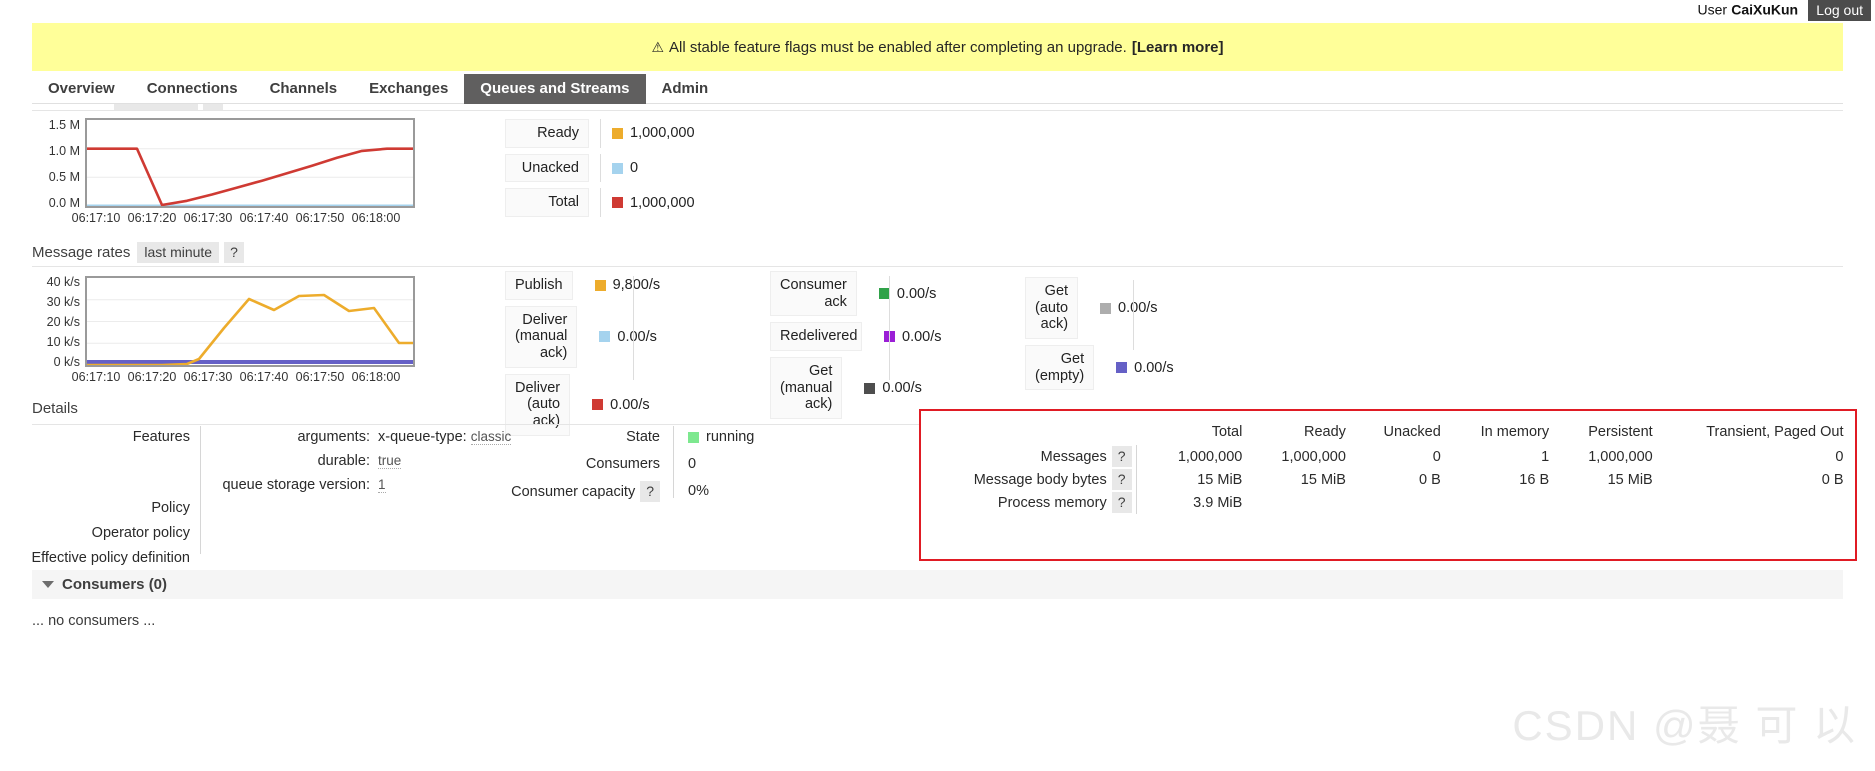  I want to click on state-divider, so click(673, 462).